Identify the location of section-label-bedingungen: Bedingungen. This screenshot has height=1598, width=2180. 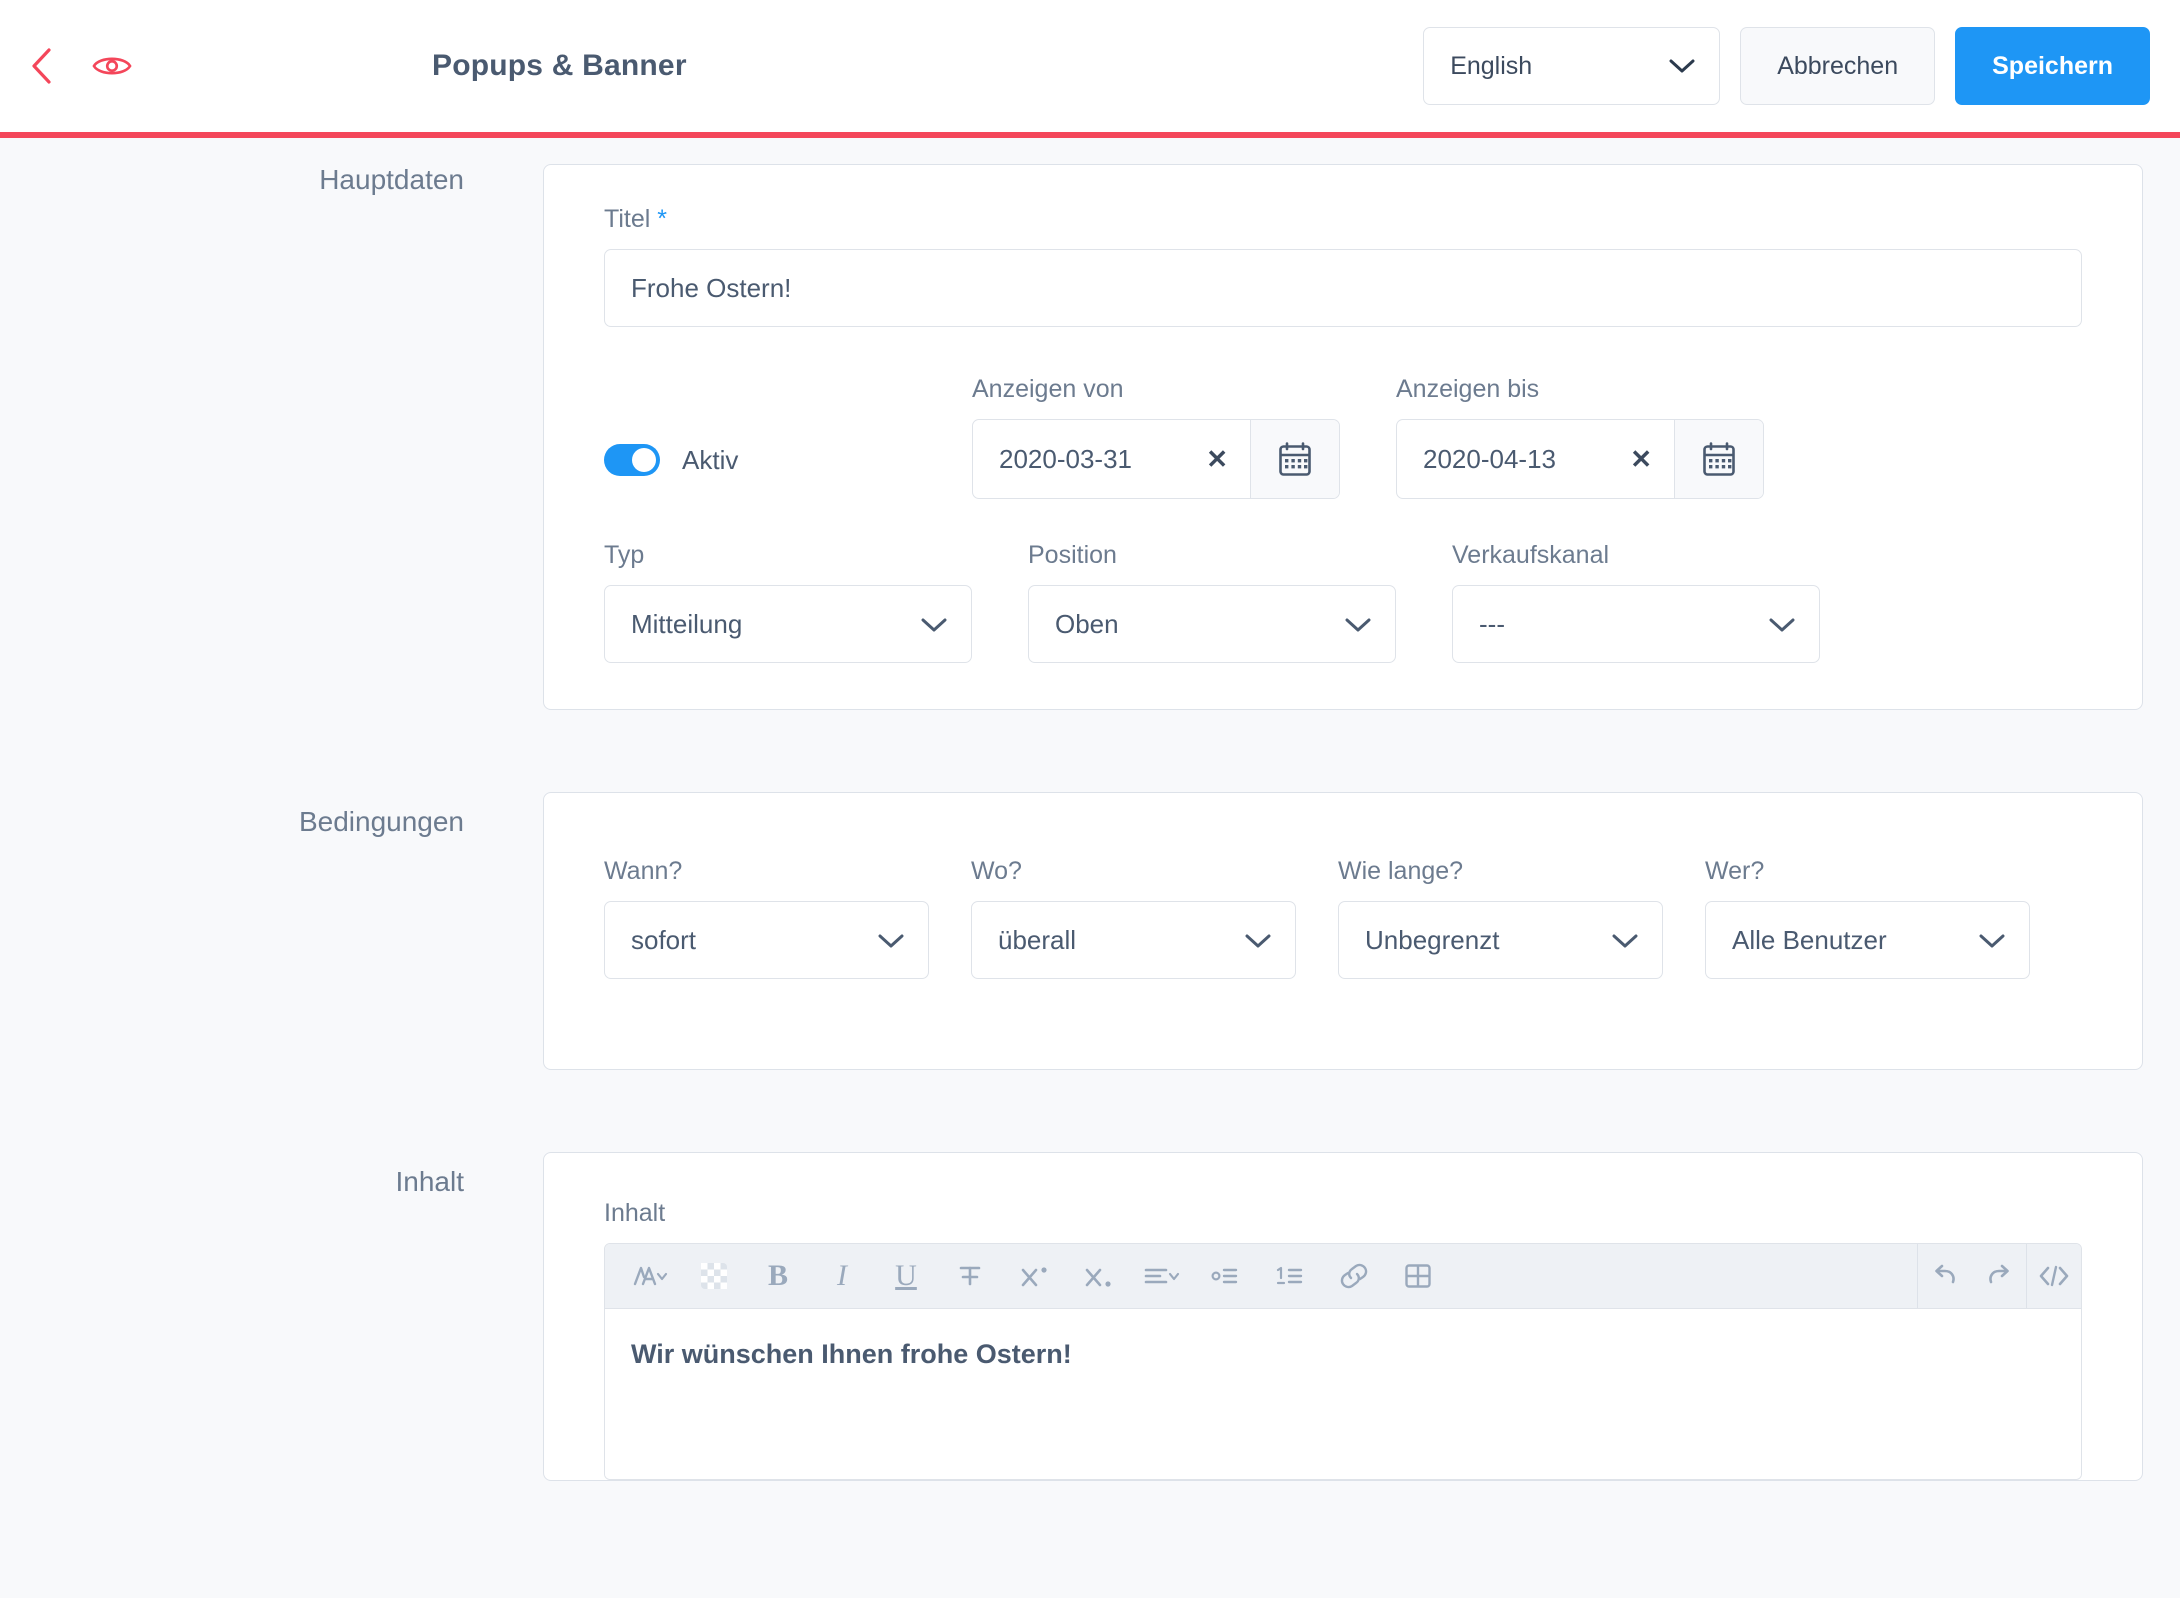
(381, 821).